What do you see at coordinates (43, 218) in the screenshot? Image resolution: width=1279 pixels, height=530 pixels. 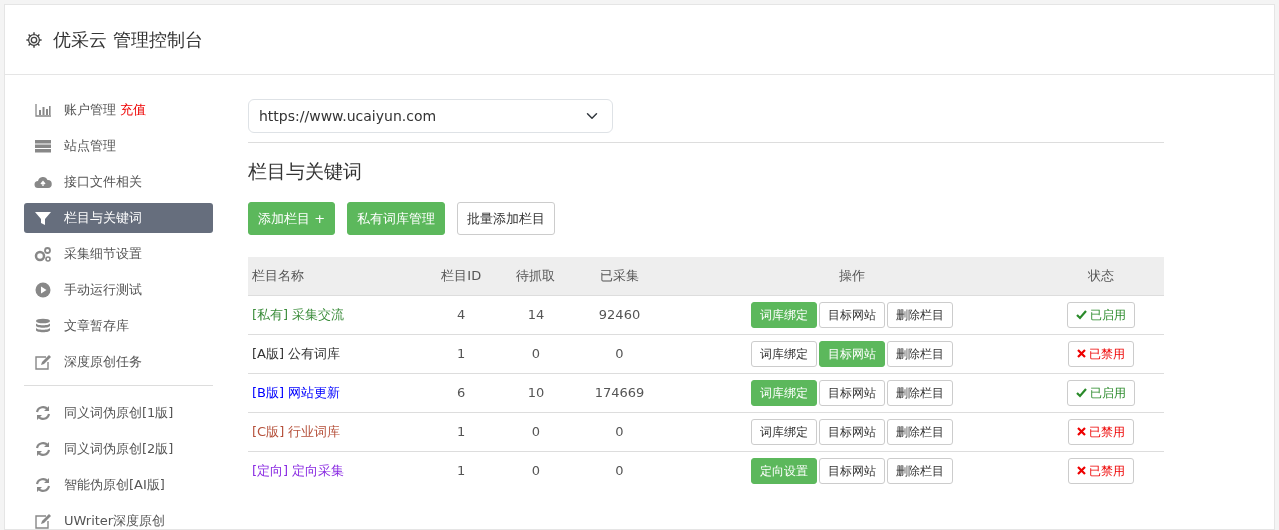 I see `filter-icon` at bounding box center [43, 218].